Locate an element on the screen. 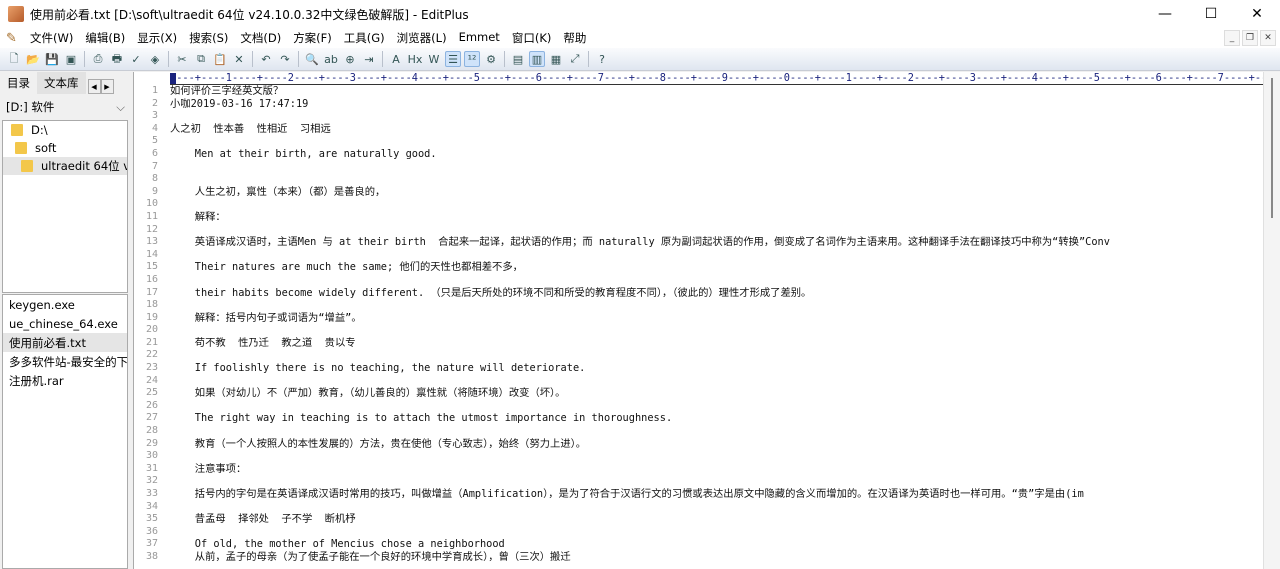 This screenshot has width=1280, height=569. file-list-item: ue_chinese_64.exe is located at coordinates (65, 323).